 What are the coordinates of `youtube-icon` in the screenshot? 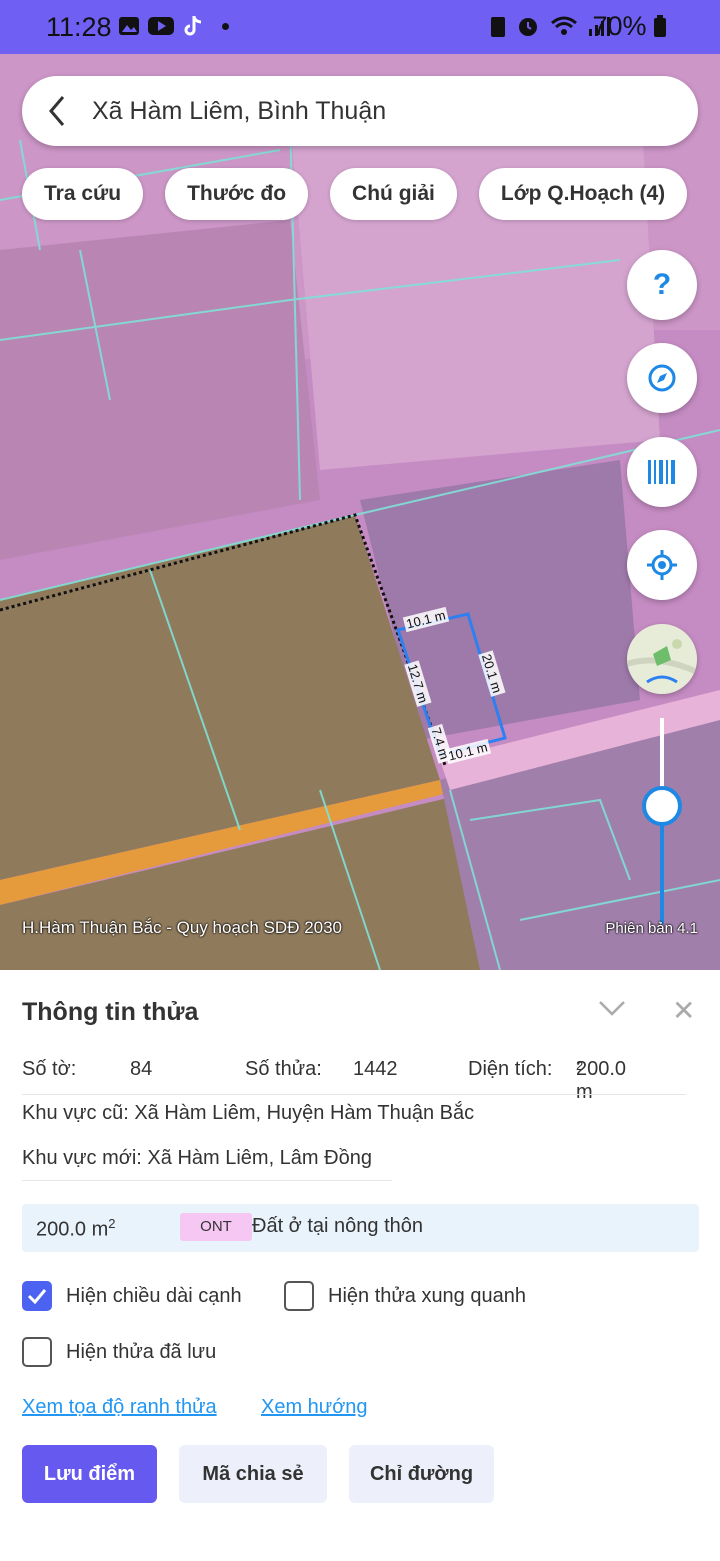 It's located at (161, 26).